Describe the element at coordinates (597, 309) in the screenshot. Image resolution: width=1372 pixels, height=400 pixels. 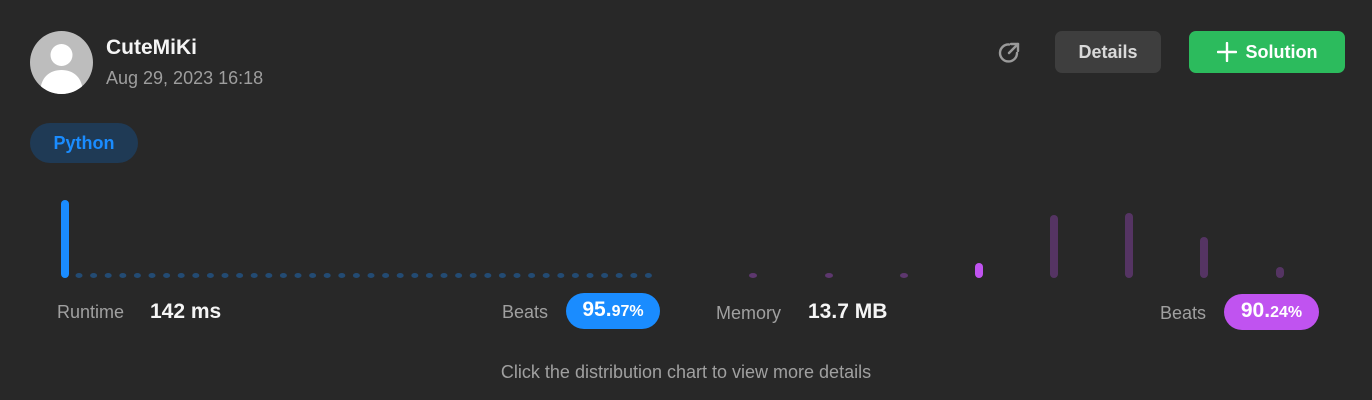
I see `runtime-beats-main: 95.` at that location.